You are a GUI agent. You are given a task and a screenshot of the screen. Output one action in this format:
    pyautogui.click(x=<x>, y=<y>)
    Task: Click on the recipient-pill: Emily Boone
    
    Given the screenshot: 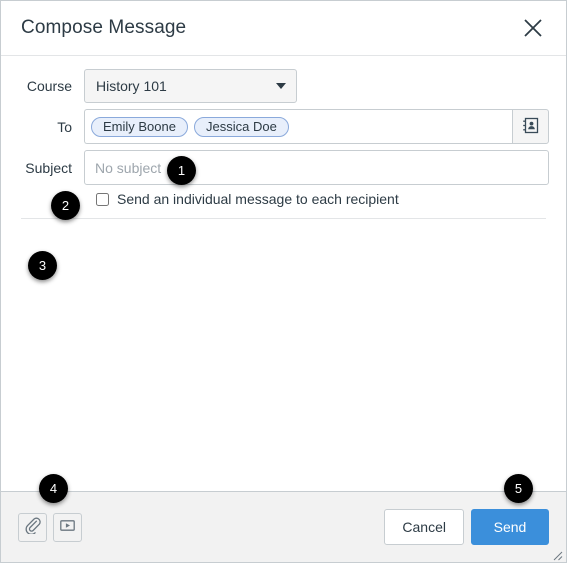 What is the action you would take?
    pyautogui.click(x=139, y=126)
    